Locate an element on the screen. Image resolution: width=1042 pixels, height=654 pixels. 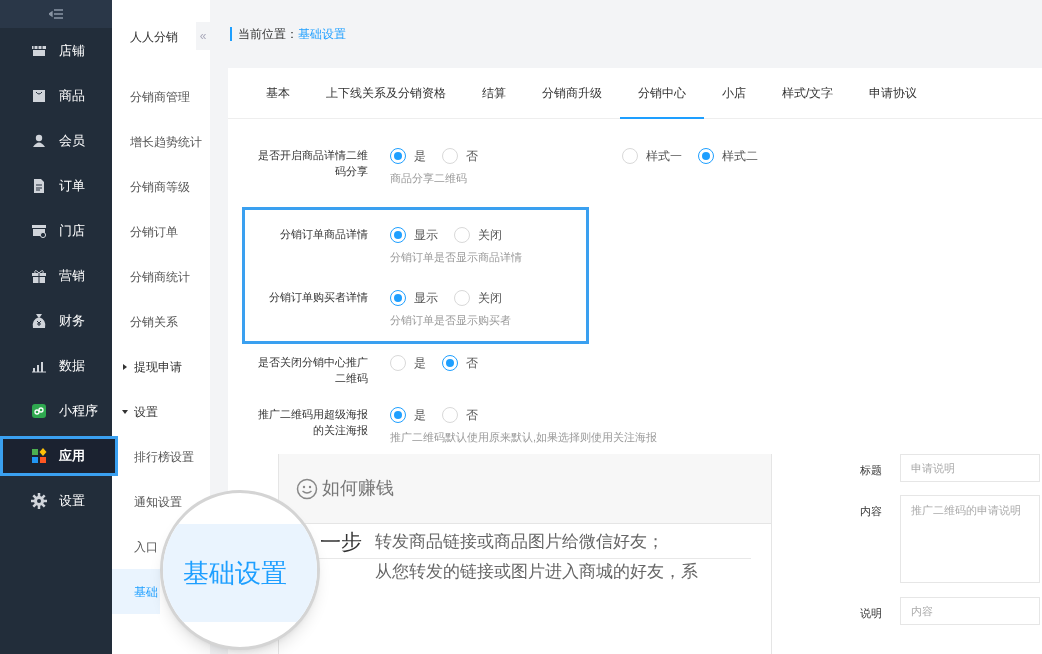
setting-label: 分销订单商品详情 is located at coordinates (323, 234).